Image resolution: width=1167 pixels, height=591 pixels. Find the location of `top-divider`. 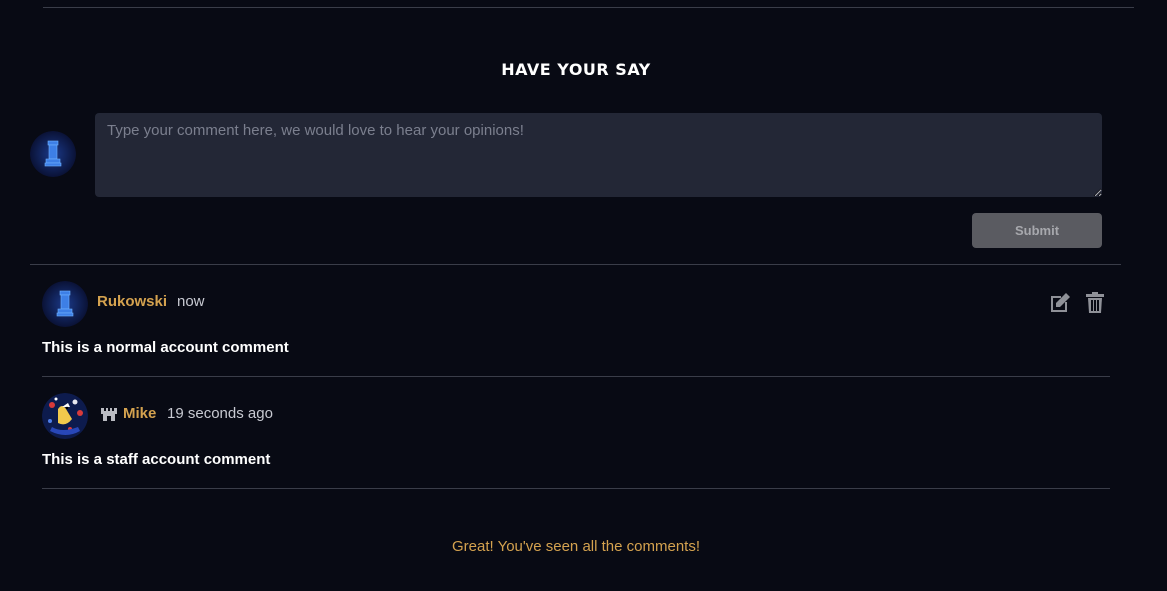

top-divider is located at coordinates (588, 7).